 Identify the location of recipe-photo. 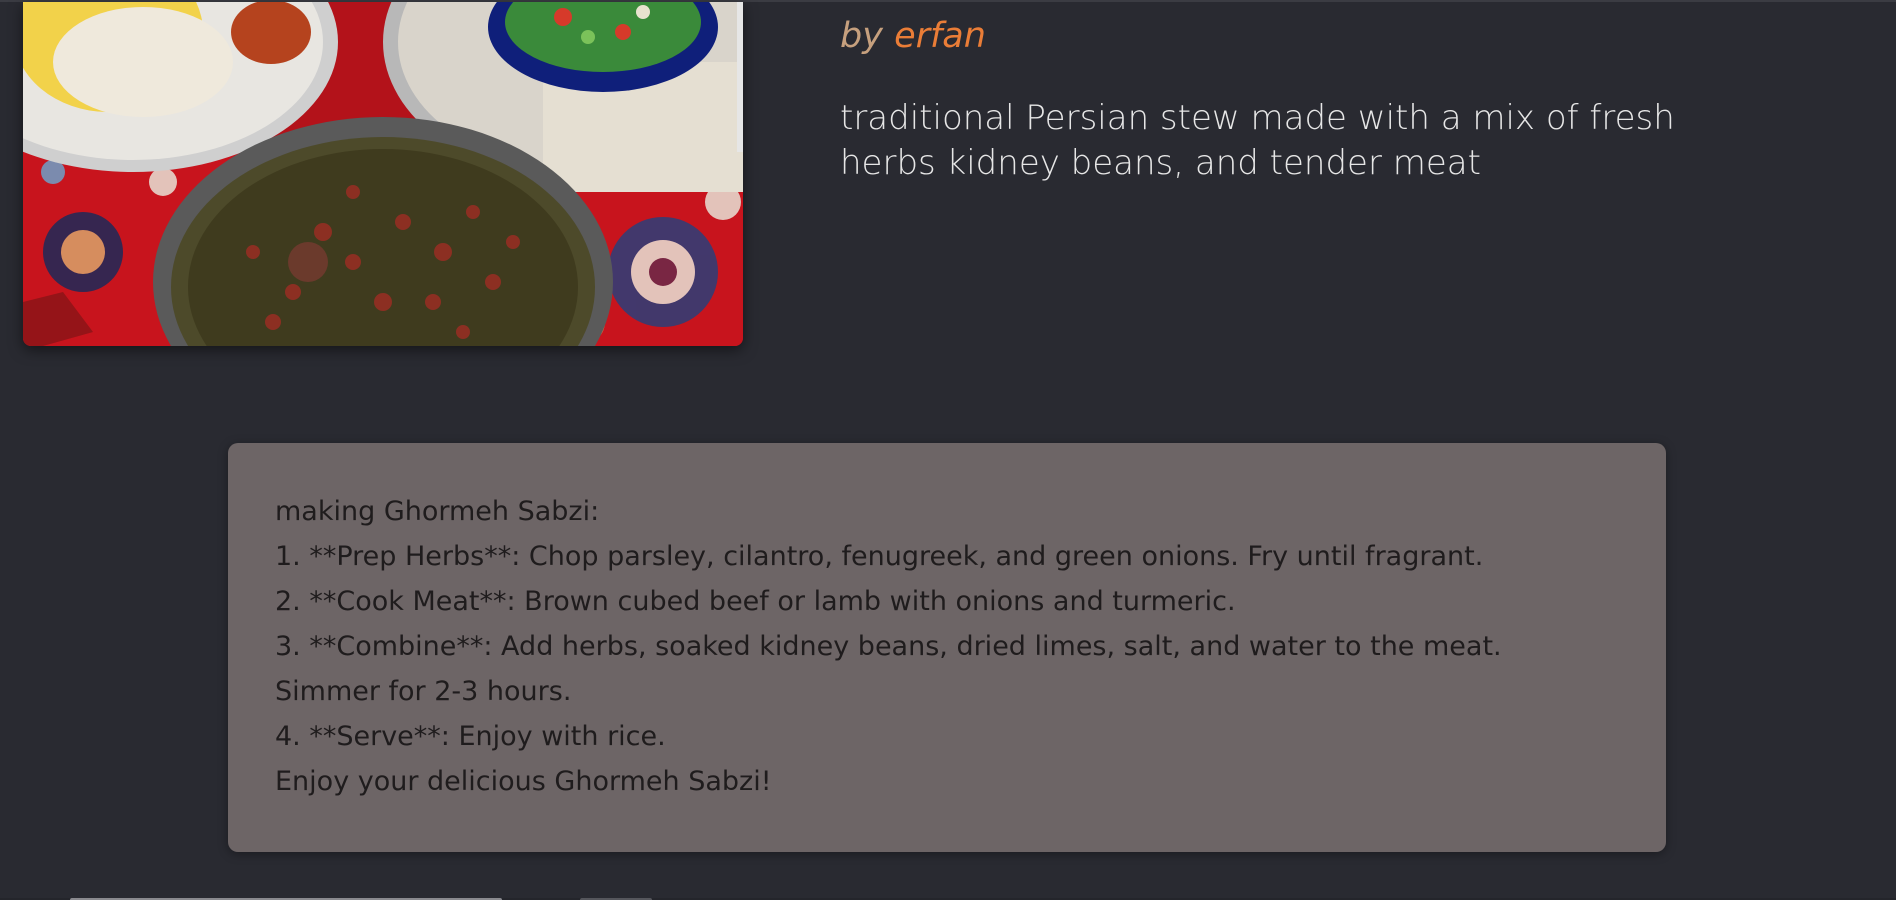
(383, 174).